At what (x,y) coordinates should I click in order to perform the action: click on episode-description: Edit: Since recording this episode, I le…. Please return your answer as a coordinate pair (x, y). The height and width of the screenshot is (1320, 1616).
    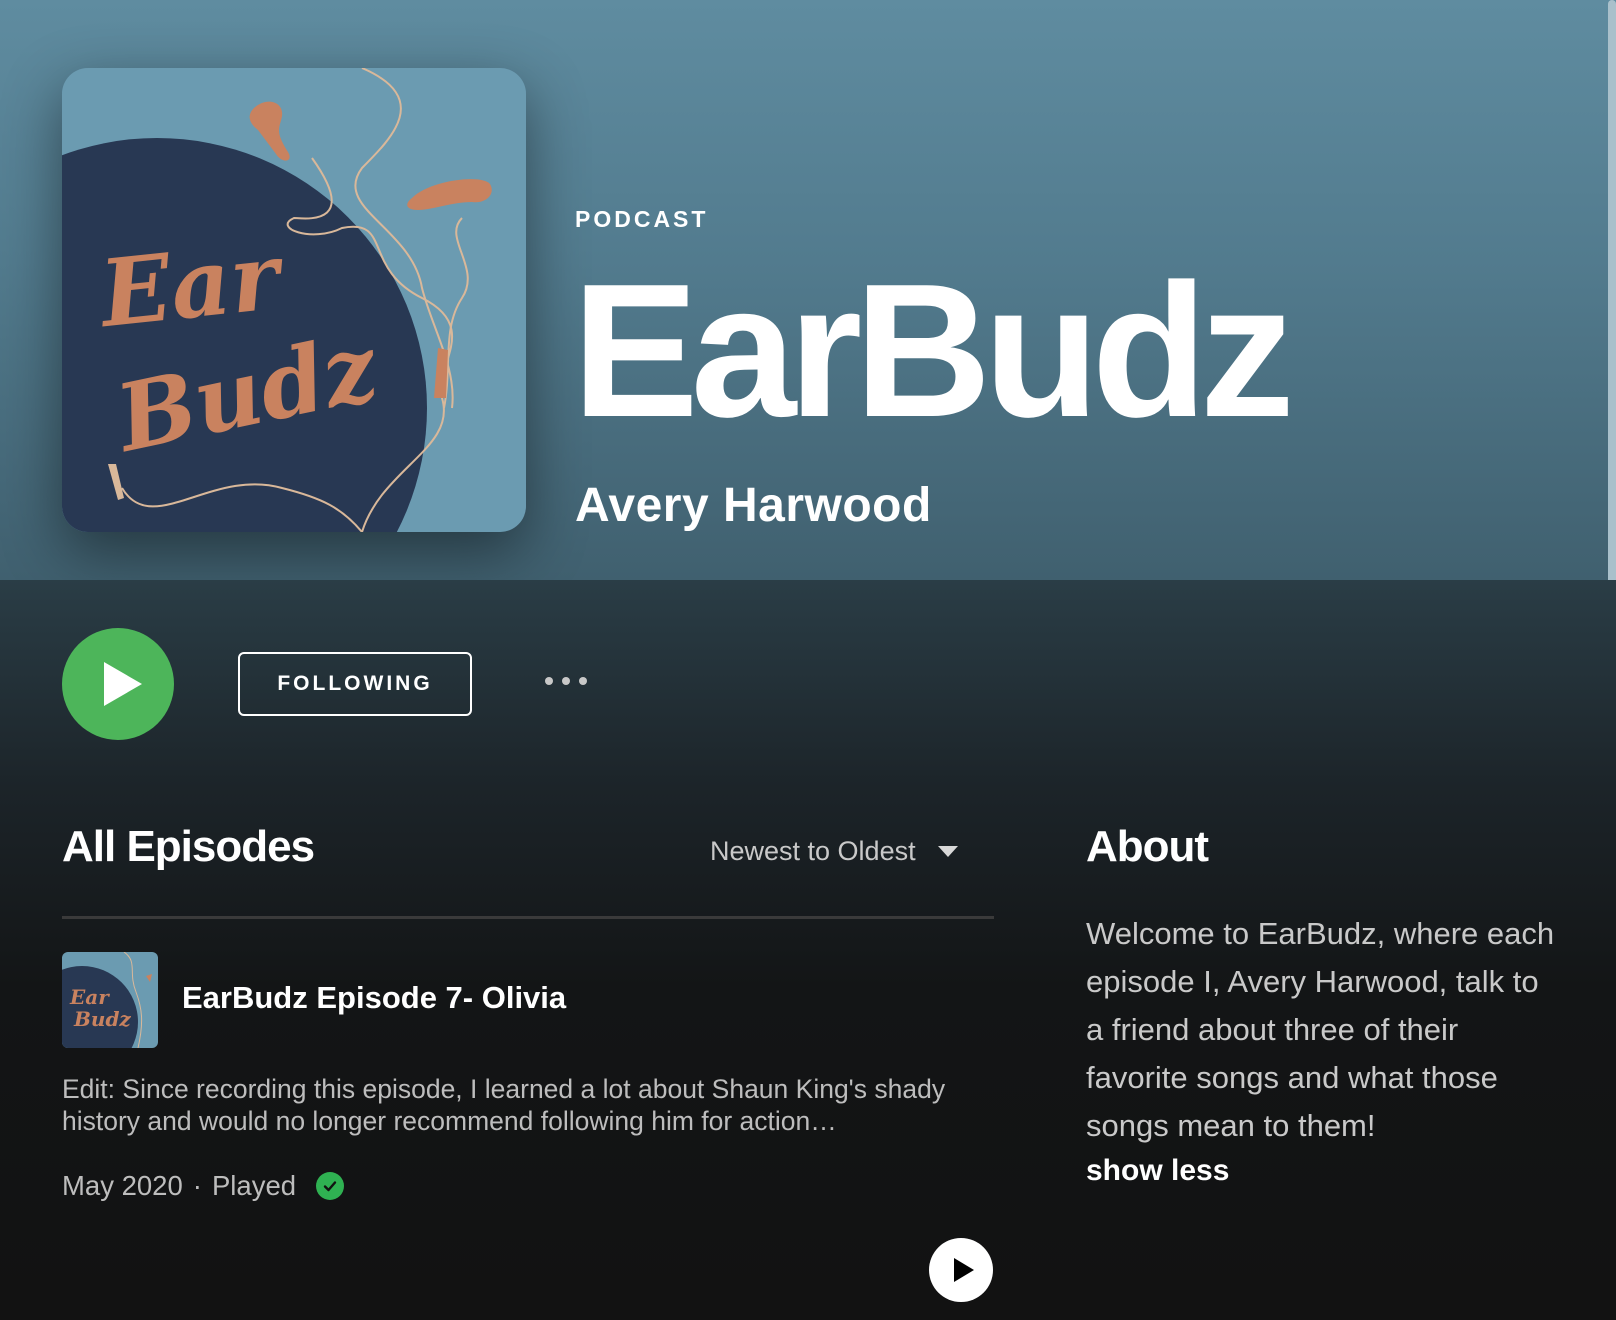
    Looking at the image, I should click on (504, 1105).